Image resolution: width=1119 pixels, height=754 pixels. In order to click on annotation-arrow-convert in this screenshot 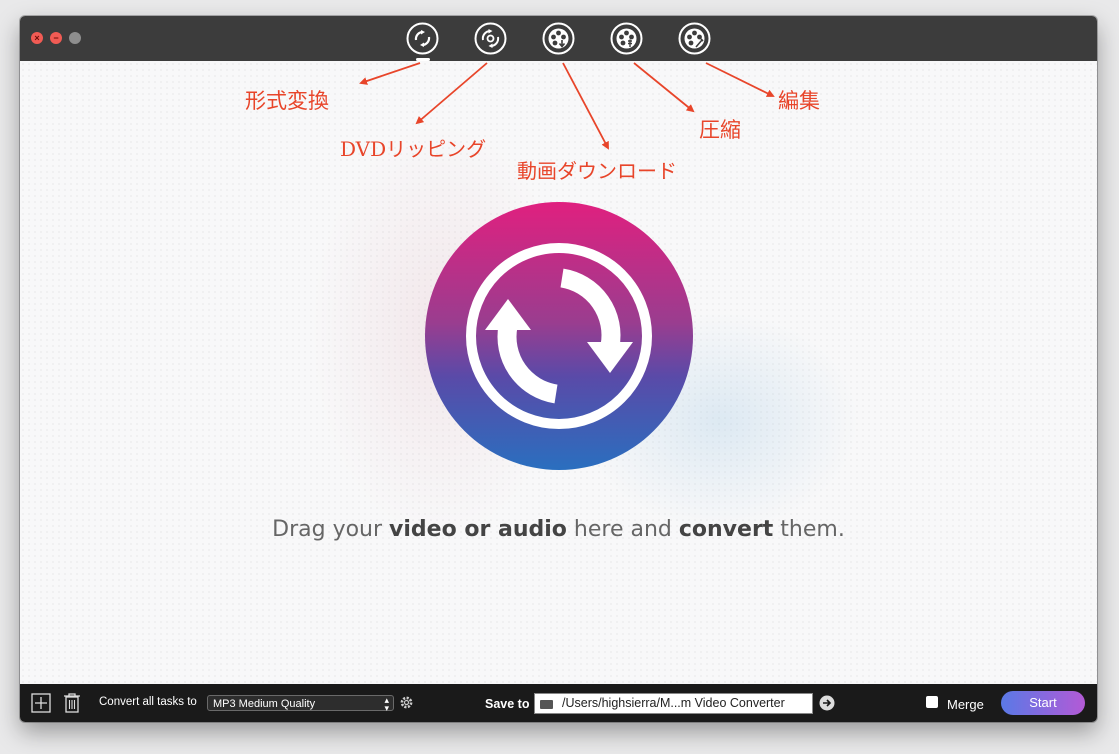, I will do `click(390, 73)`.